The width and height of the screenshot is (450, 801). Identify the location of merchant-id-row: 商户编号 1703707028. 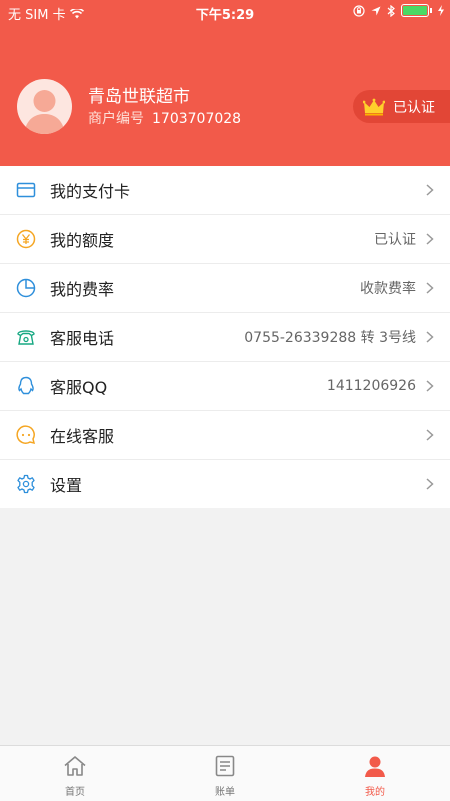
(164, 118).